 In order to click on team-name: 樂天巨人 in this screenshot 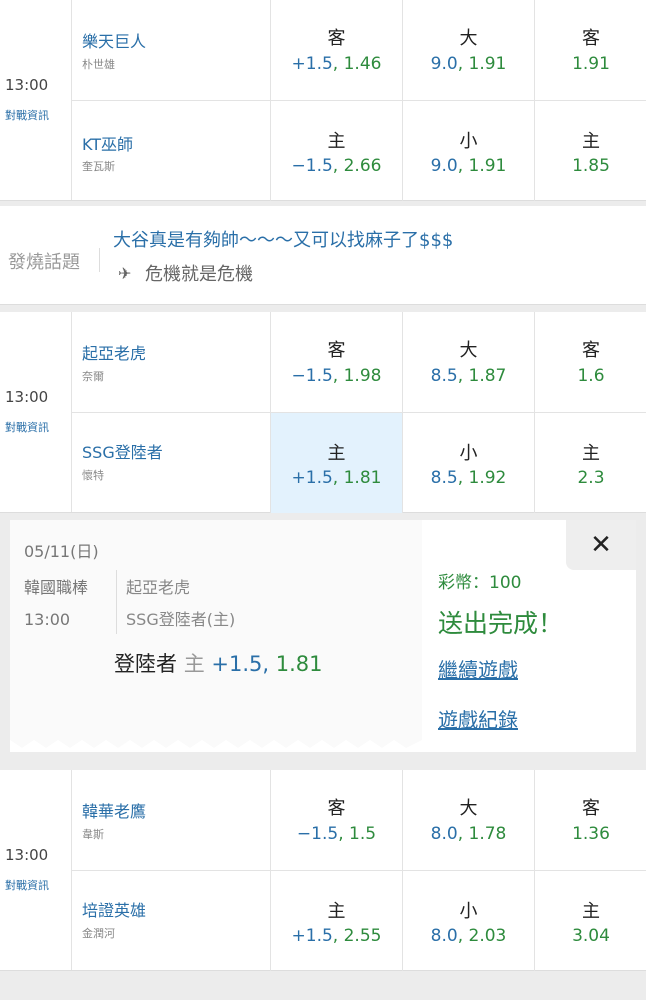, I will do `click(114, 41)`.